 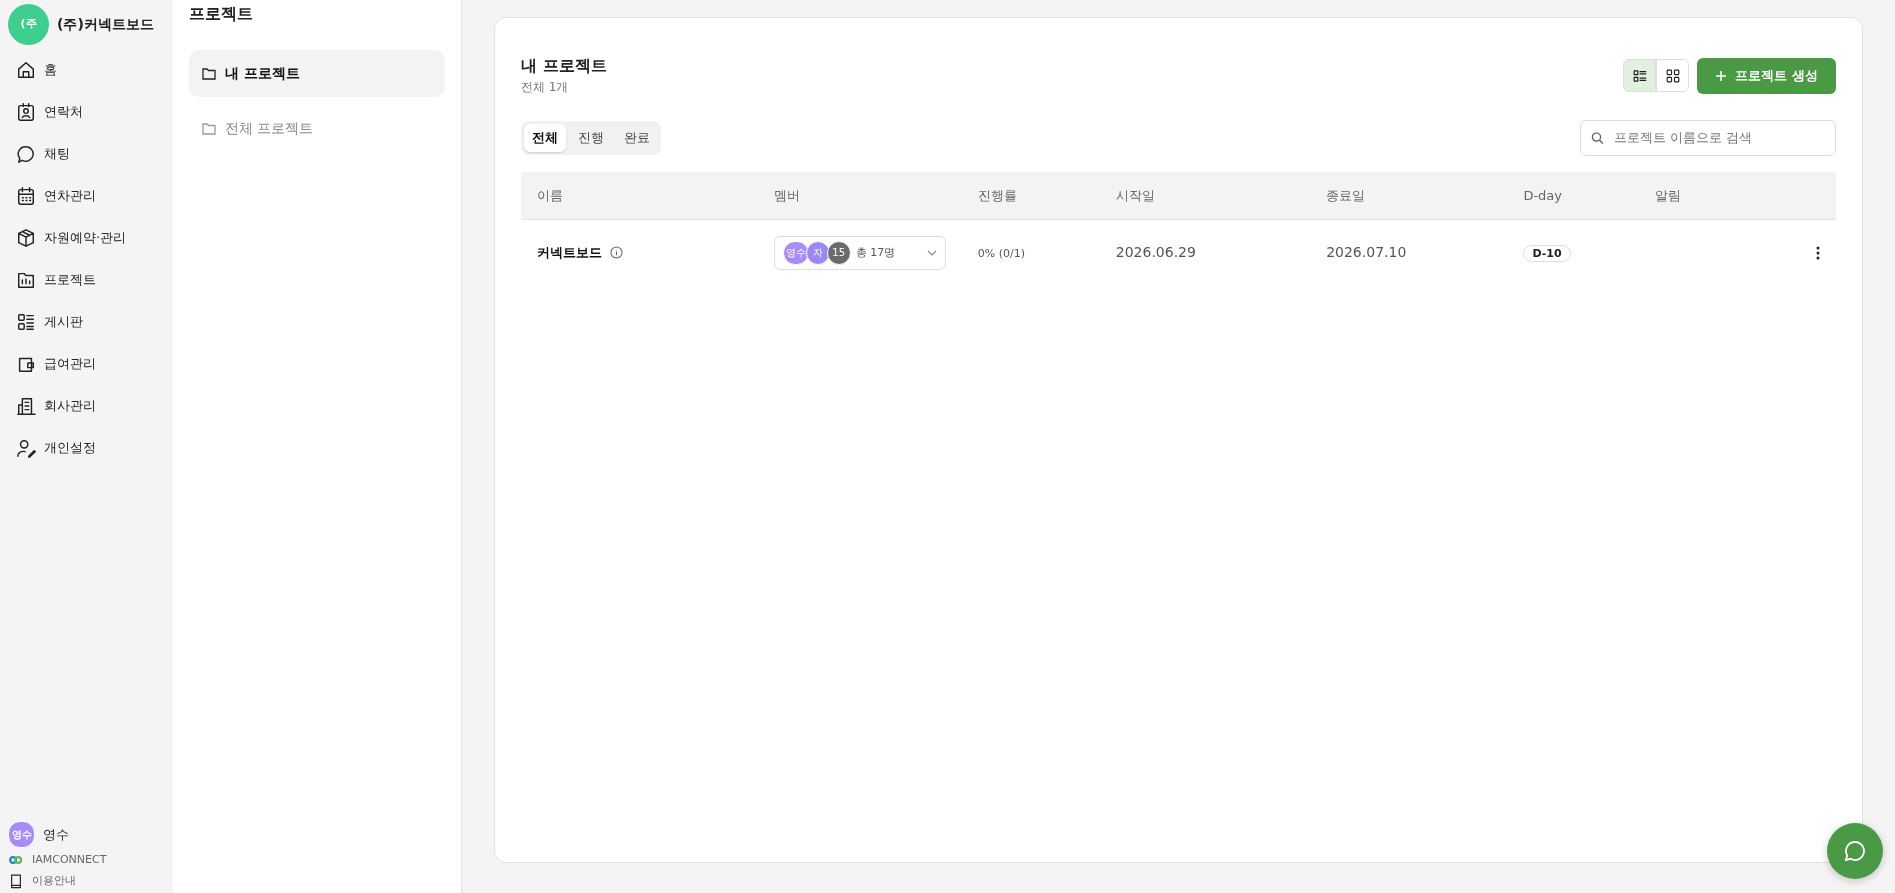 I want to click on user-avatar: 영수, so click(x=21, y=834).